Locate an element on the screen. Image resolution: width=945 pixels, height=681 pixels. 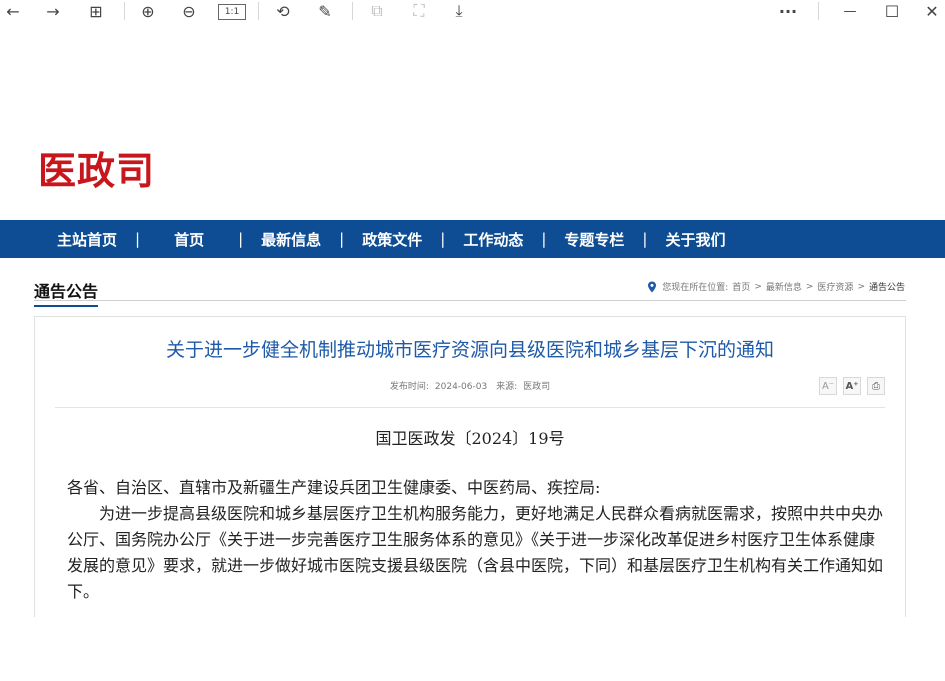
breadcrumb-latest: 最新信息 is located at coordinates (784, 286).